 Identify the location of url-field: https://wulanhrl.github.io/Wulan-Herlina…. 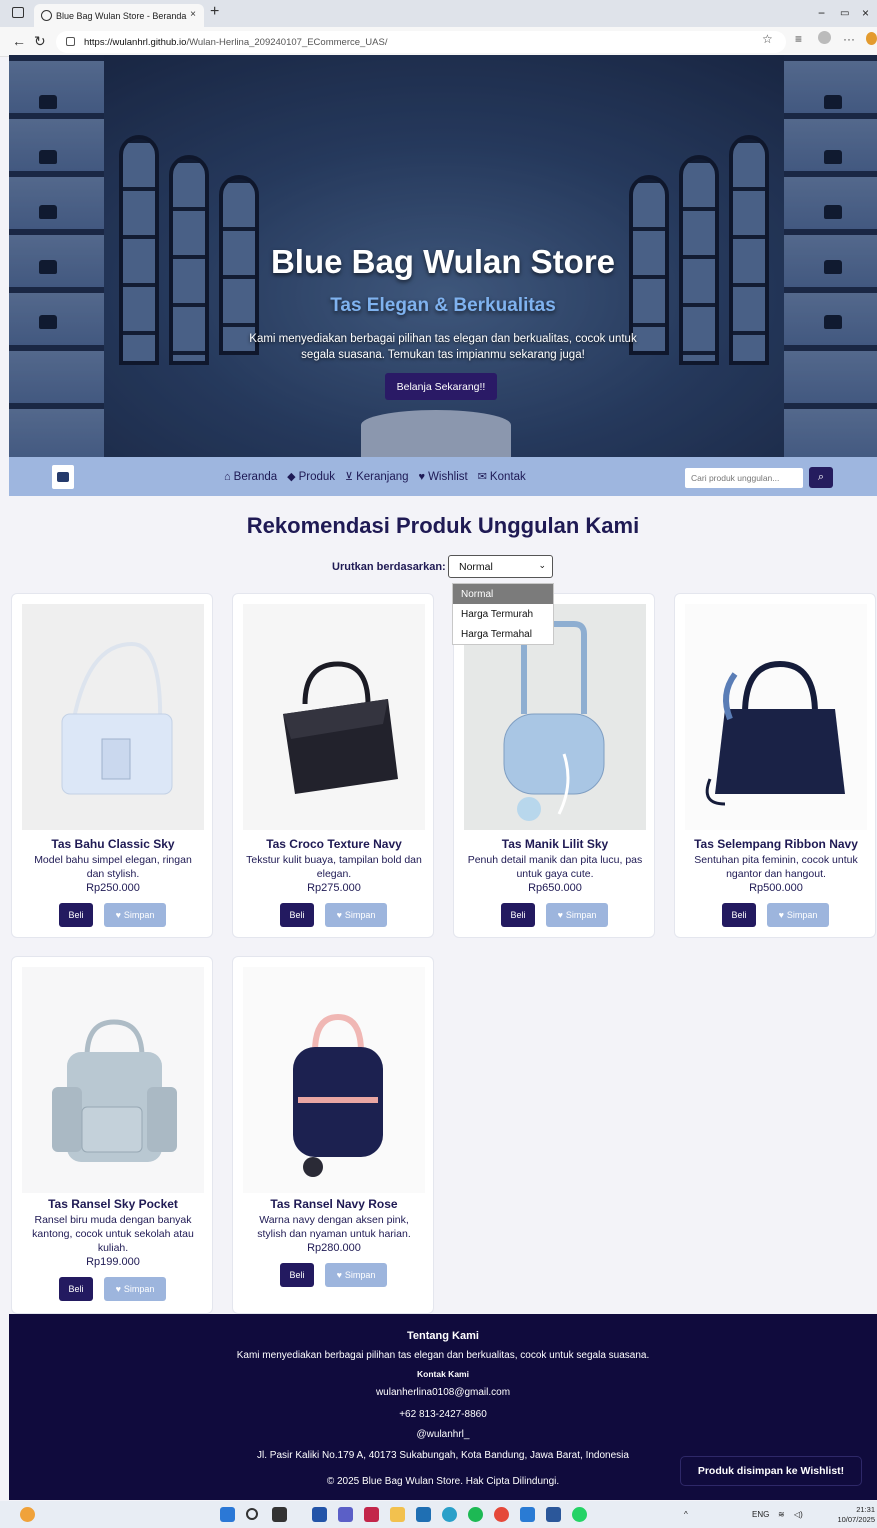
(421, 42).